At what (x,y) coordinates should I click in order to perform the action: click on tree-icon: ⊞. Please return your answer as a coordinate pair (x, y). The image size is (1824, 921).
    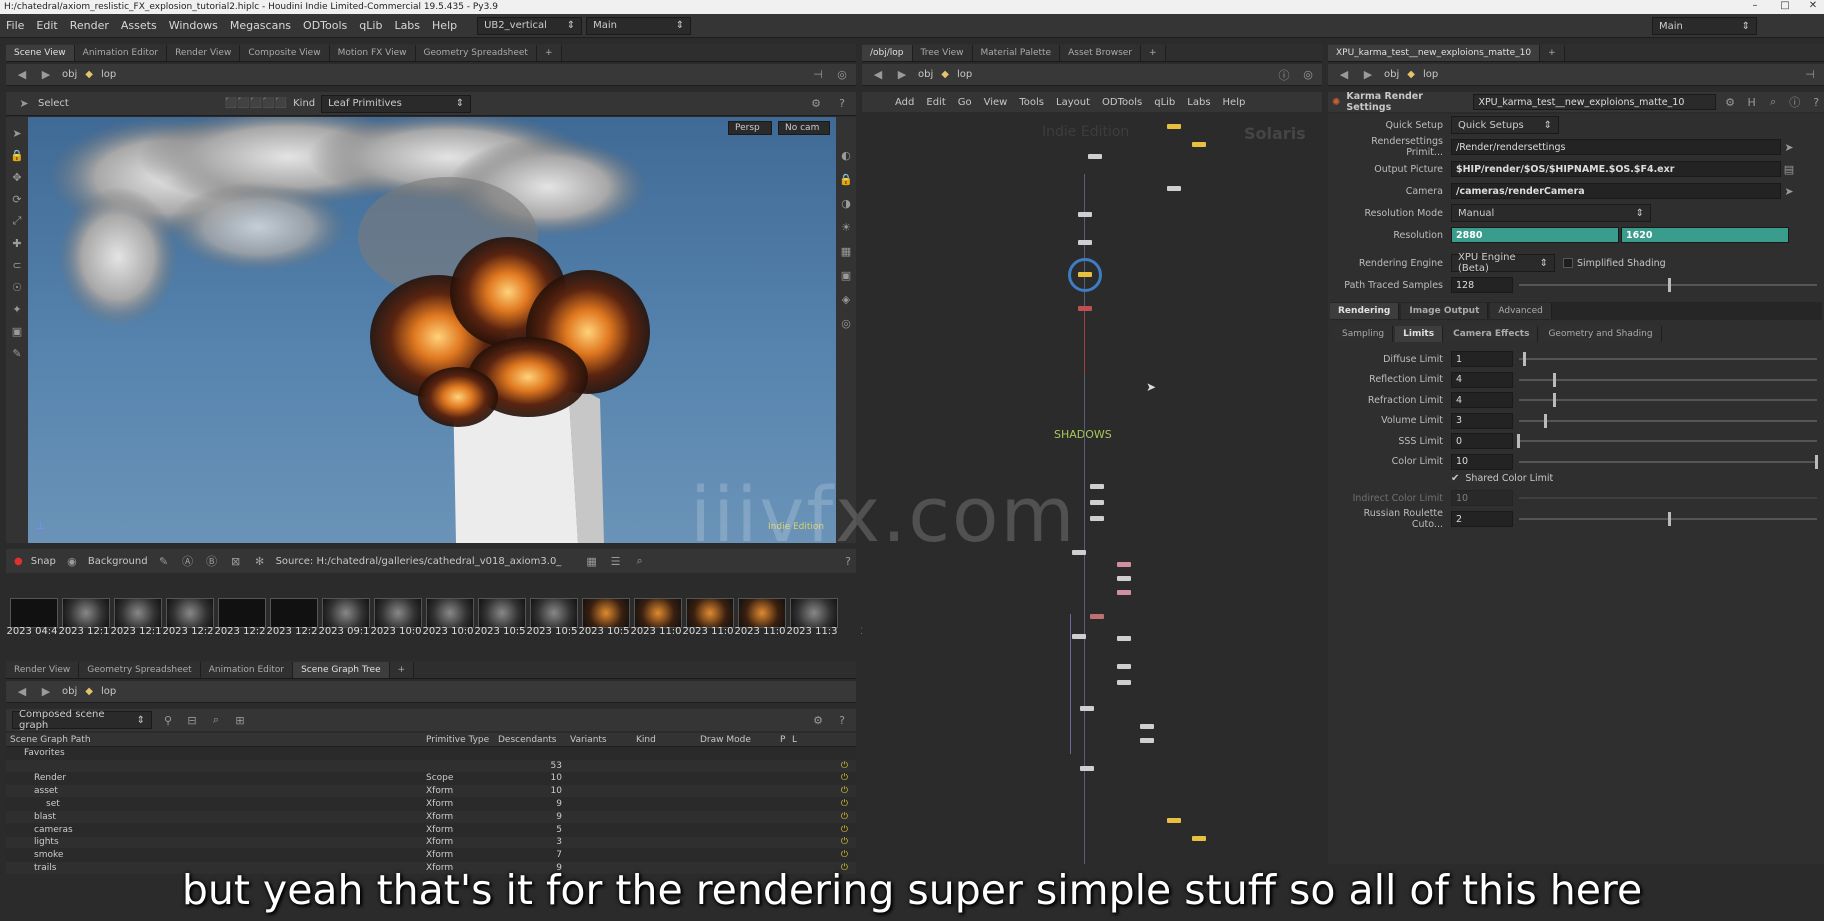
    Looking at the image, I should click on (240, 720).